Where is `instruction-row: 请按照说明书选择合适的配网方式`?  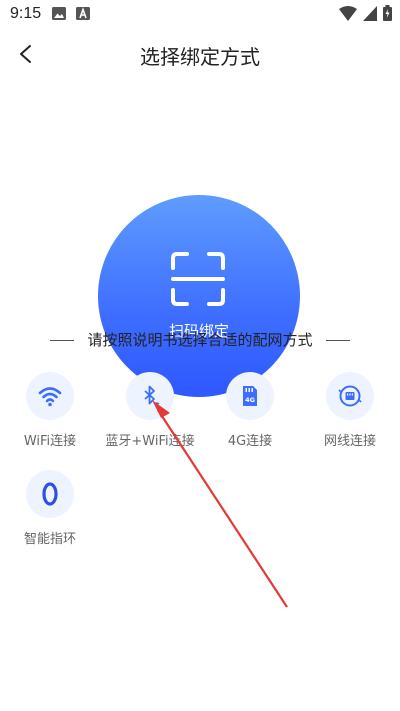 instruction-row: 请按照说明书选择合适的配网方式 is located at coordinates (200, 340).